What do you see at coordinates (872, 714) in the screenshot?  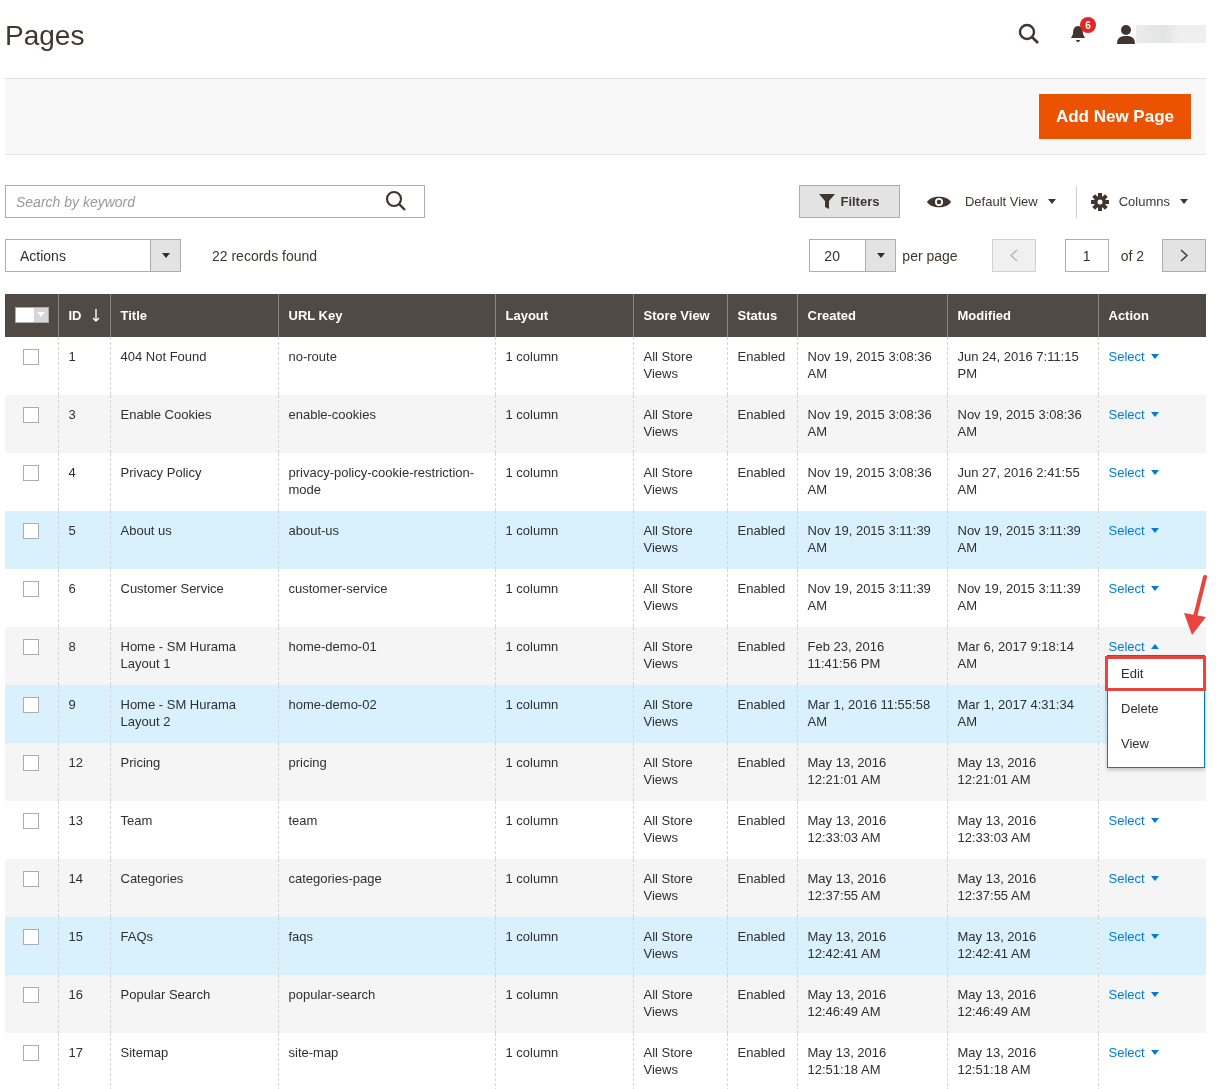 I see `created-cell: Mar 1, 2016 11:55:58 AM` at bounding box center [872, 714].